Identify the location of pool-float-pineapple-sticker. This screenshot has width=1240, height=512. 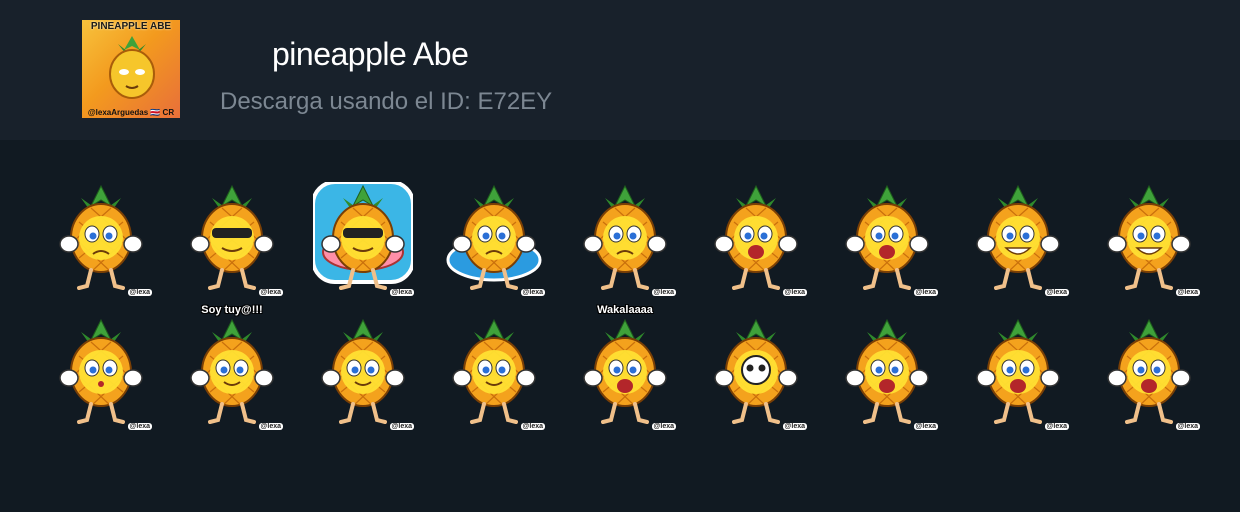
(363, 236).